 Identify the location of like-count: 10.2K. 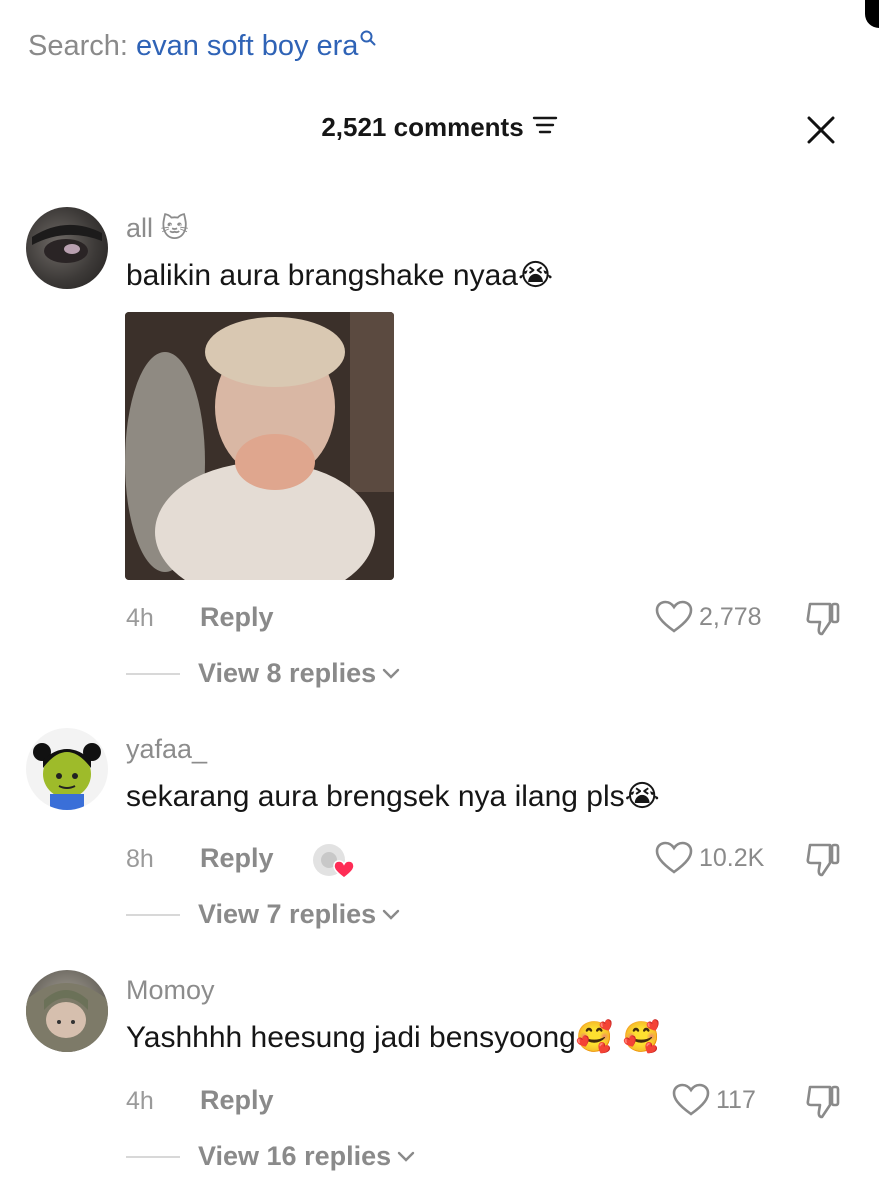
(732, 857).